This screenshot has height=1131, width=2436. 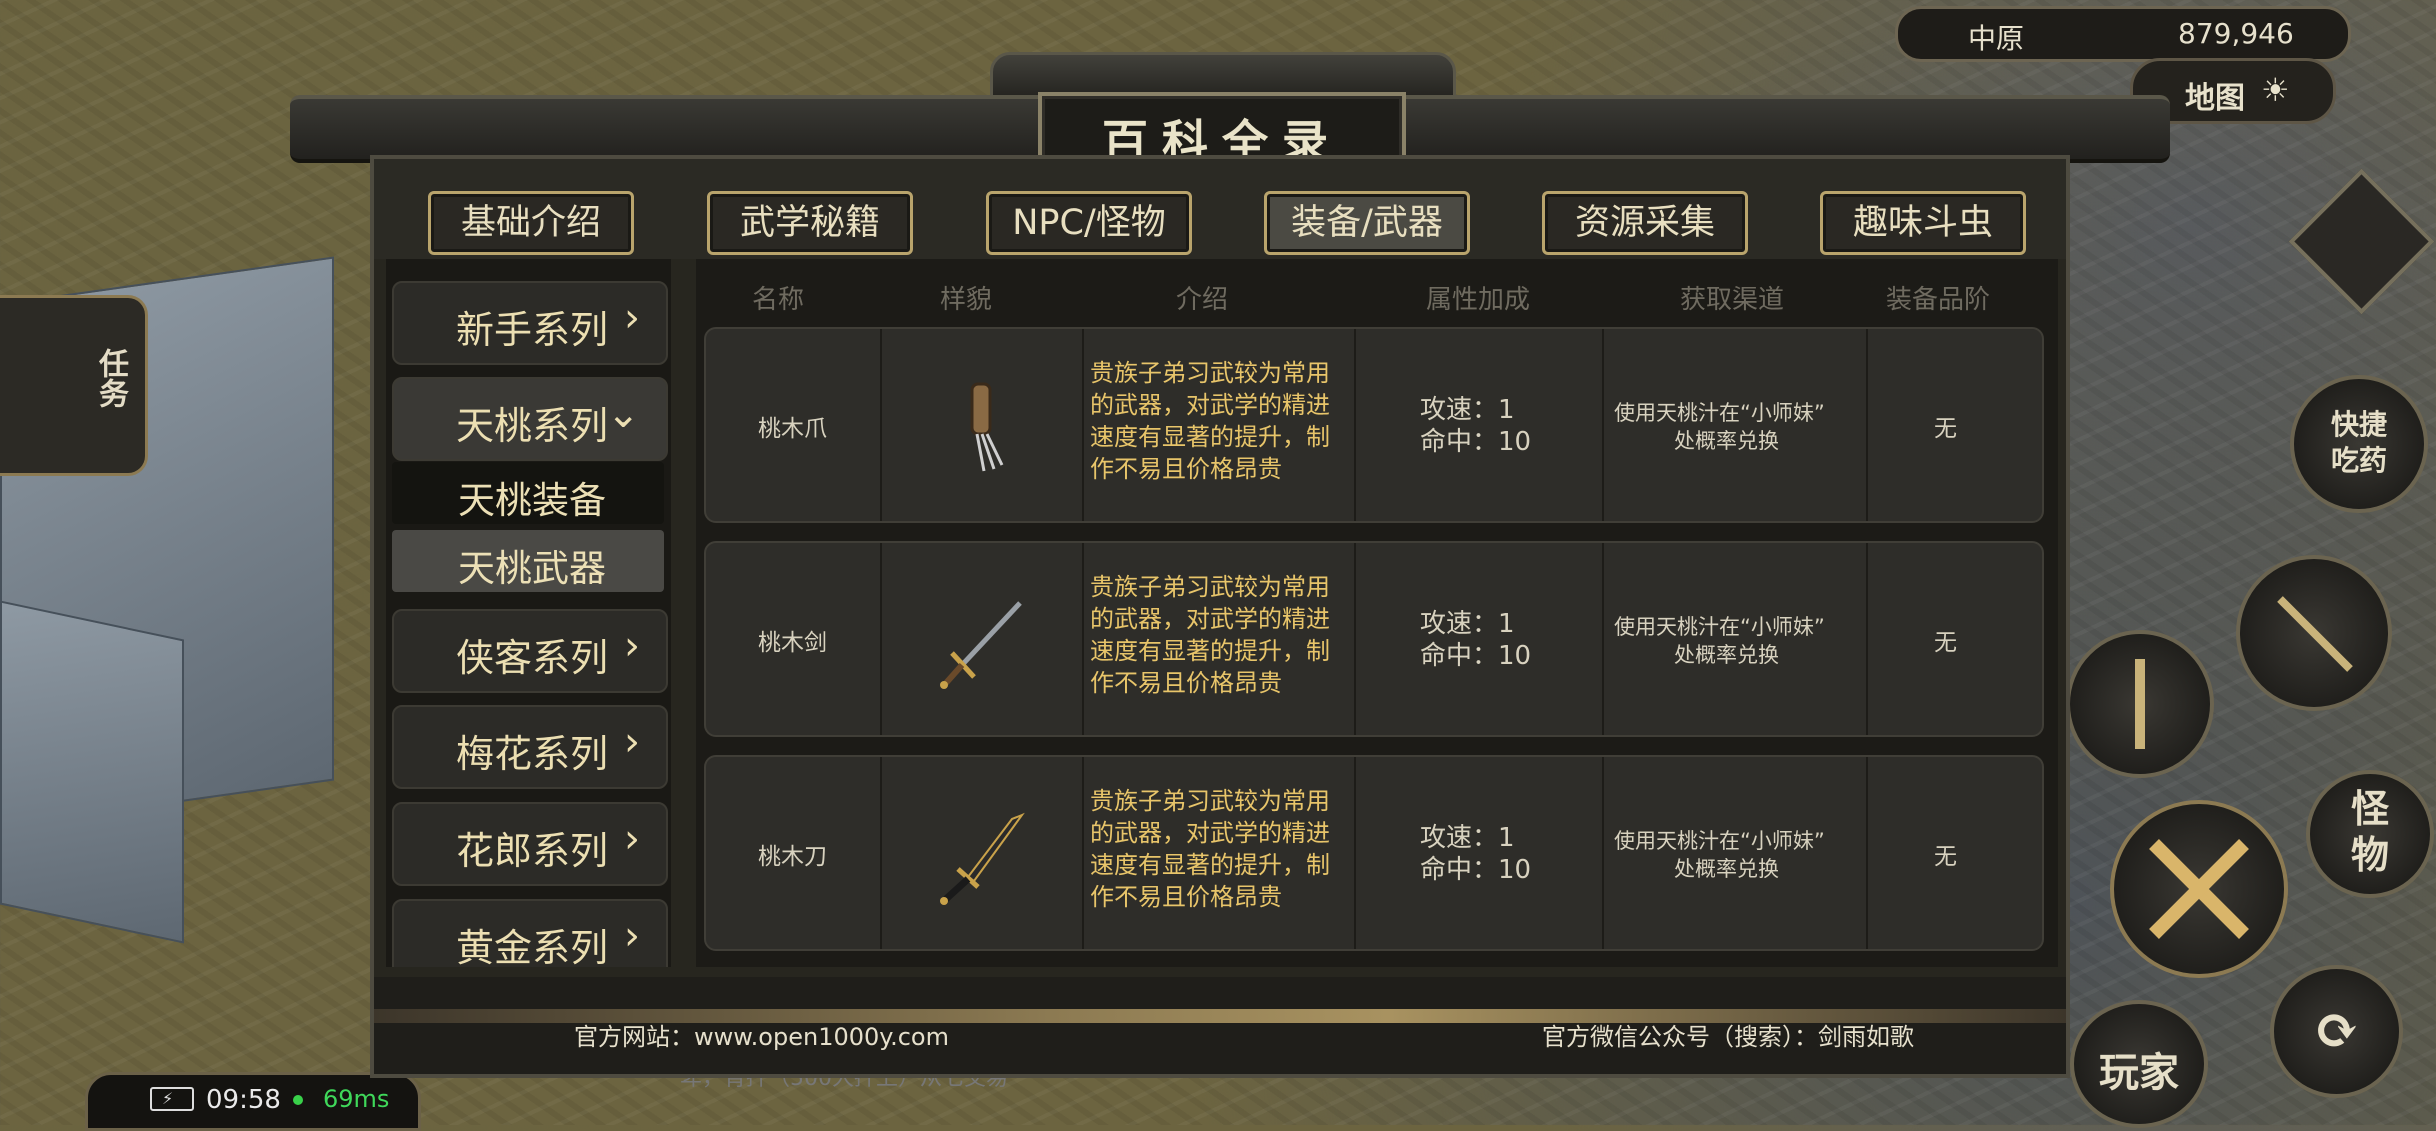 What do you see at coordinates (298, 1100) in the screenshot?
I see `network-dot-icon` at bounding box center [298, 1100].